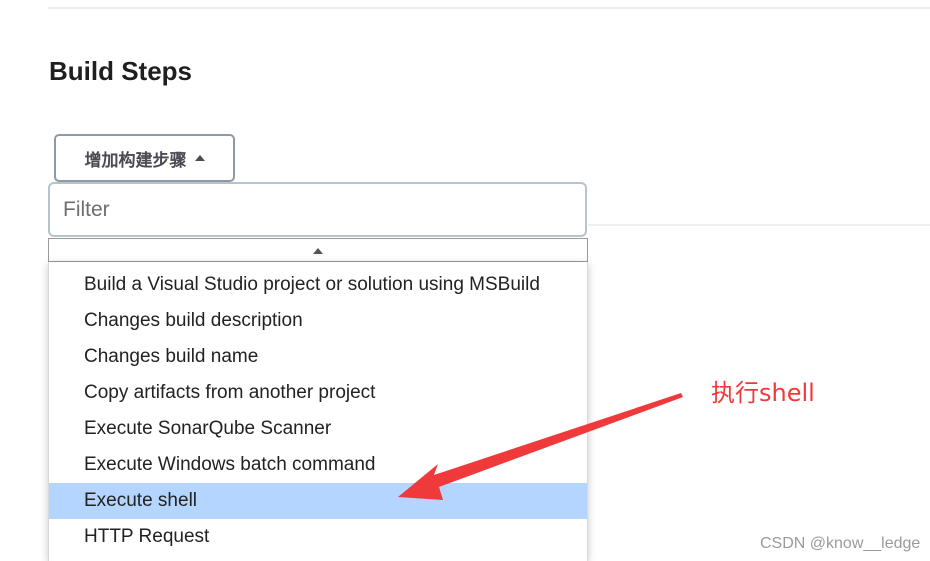  I want to click on section-title: Build Steps, so click(121, 71).